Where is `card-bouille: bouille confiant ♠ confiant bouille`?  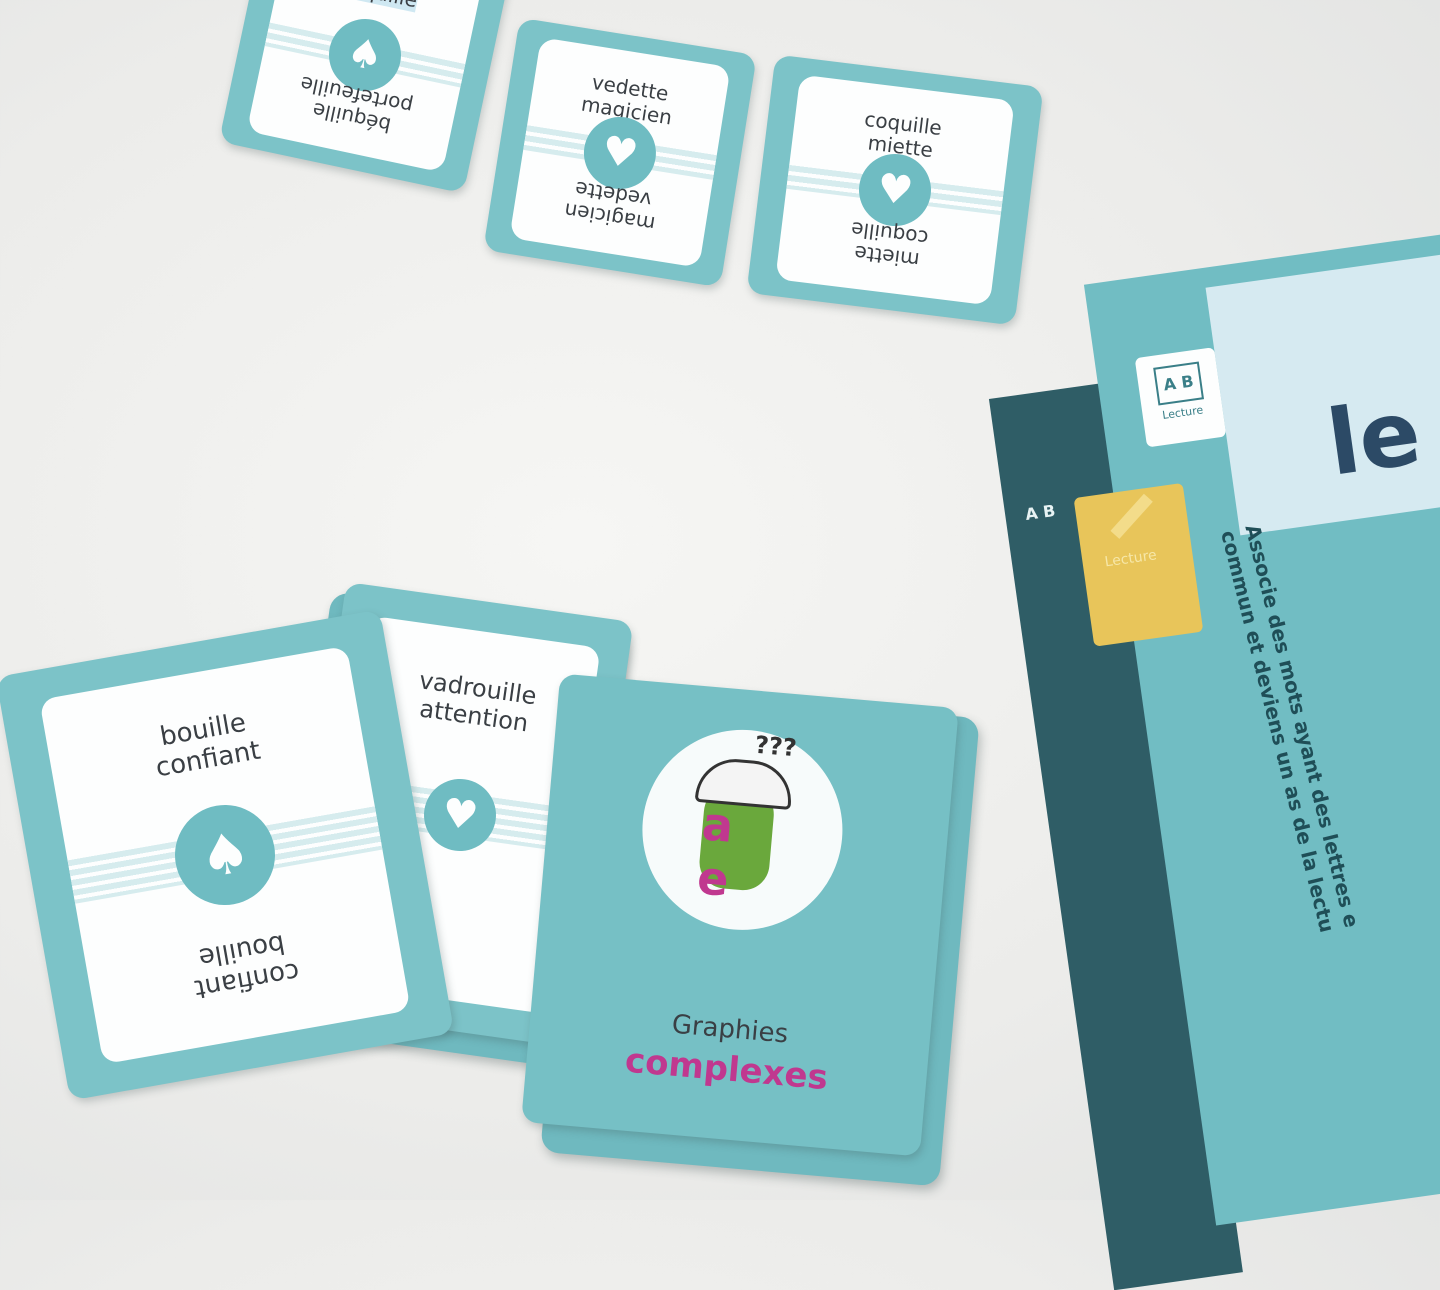 card-bouille: bouille confiant ♠ confiant bouille is located at coordinates (227, 855).